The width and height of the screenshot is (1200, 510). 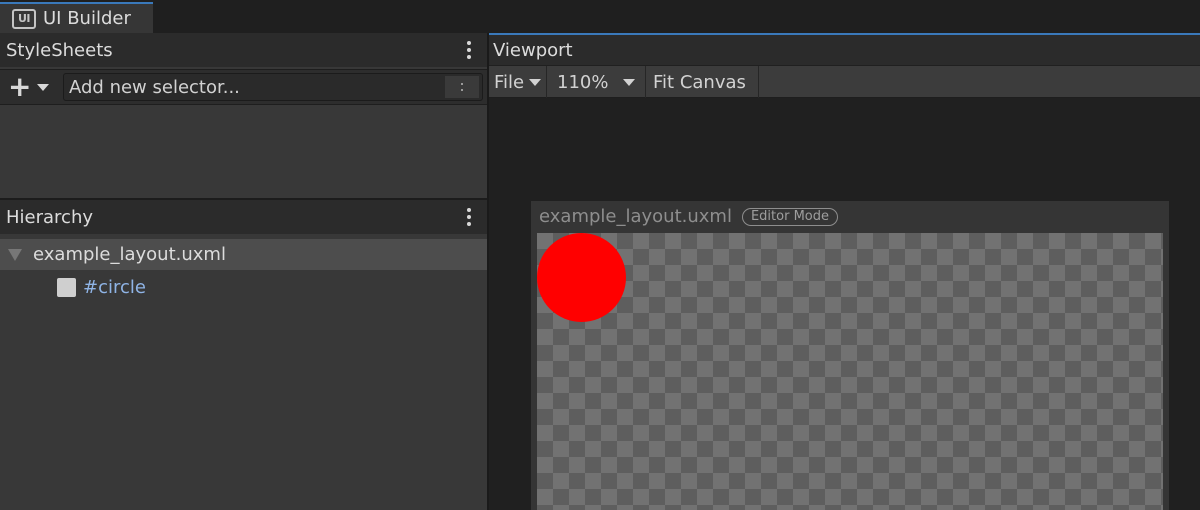 What do you see at coordinates (129, 254) in the screenshot?
I see `hierarchy-root-label: example_layout.uxml` at bounding box center [129, 254].